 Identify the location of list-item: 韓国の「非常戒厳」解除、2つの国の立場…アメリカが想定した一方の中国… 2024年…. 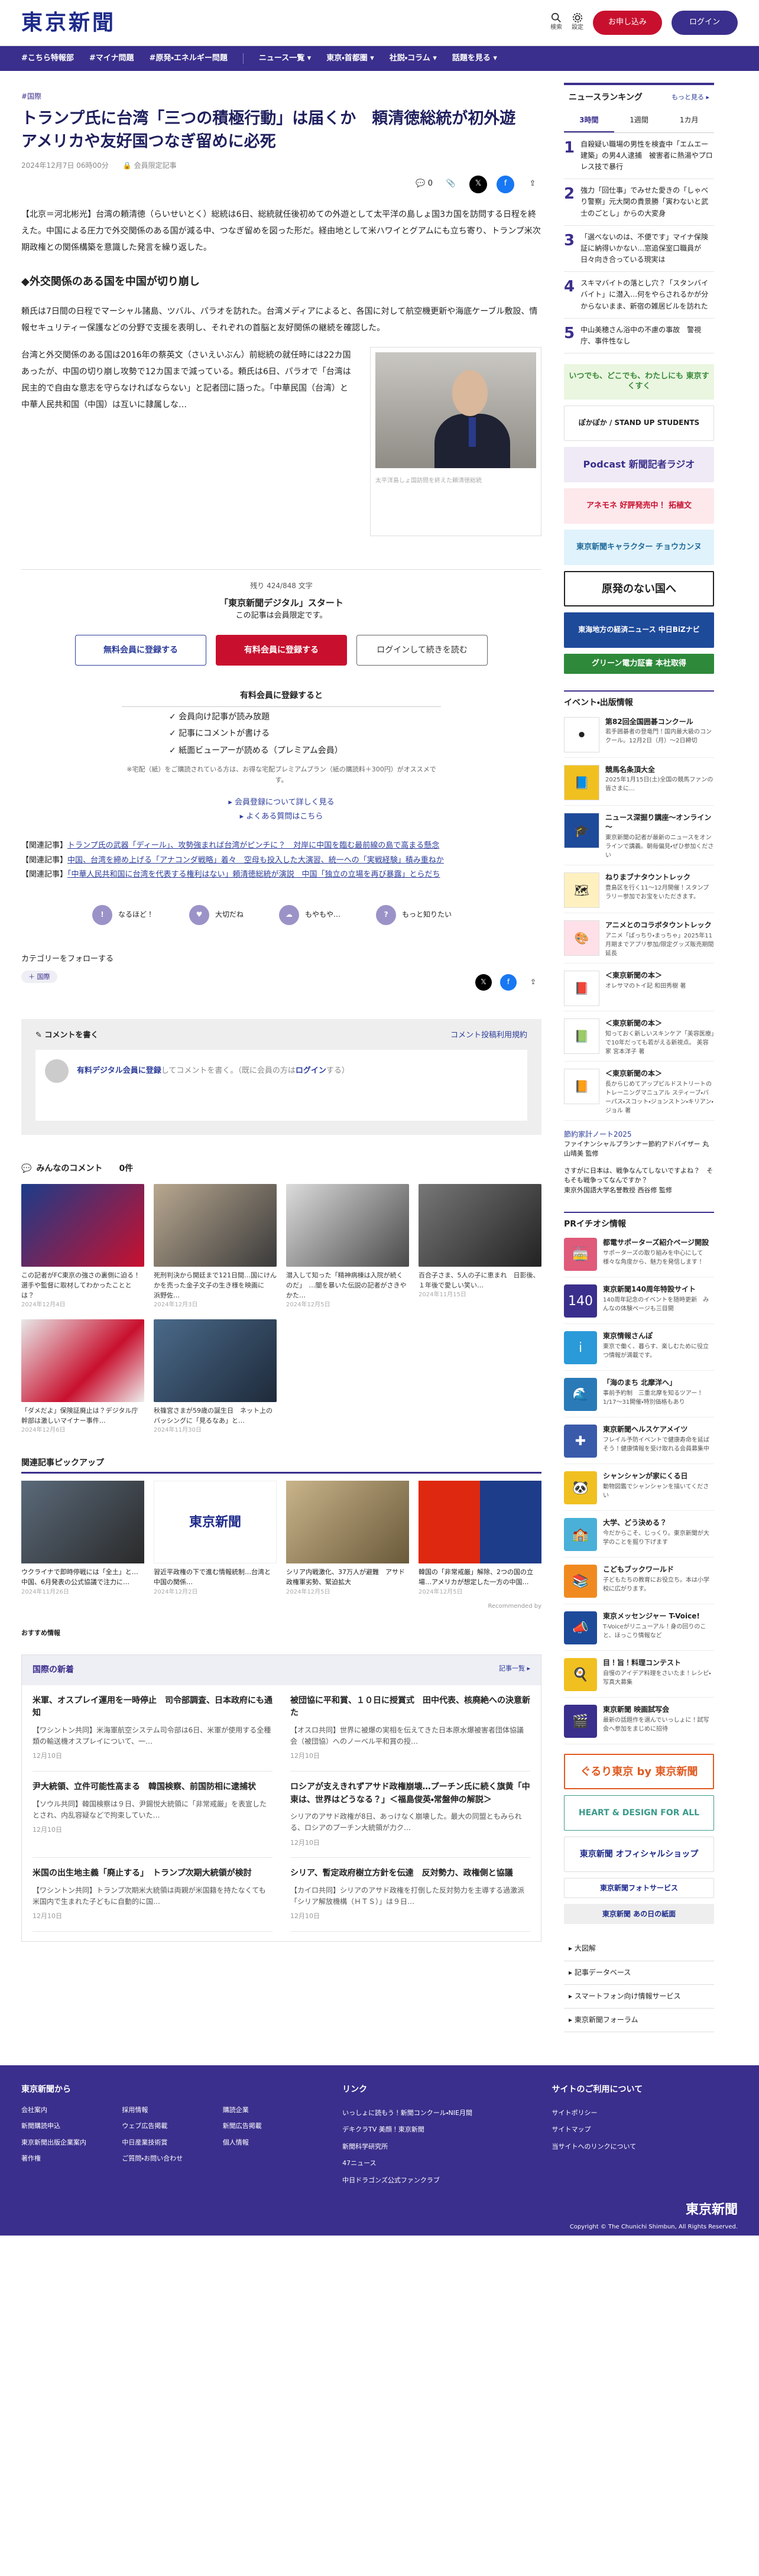
(480, 1539).